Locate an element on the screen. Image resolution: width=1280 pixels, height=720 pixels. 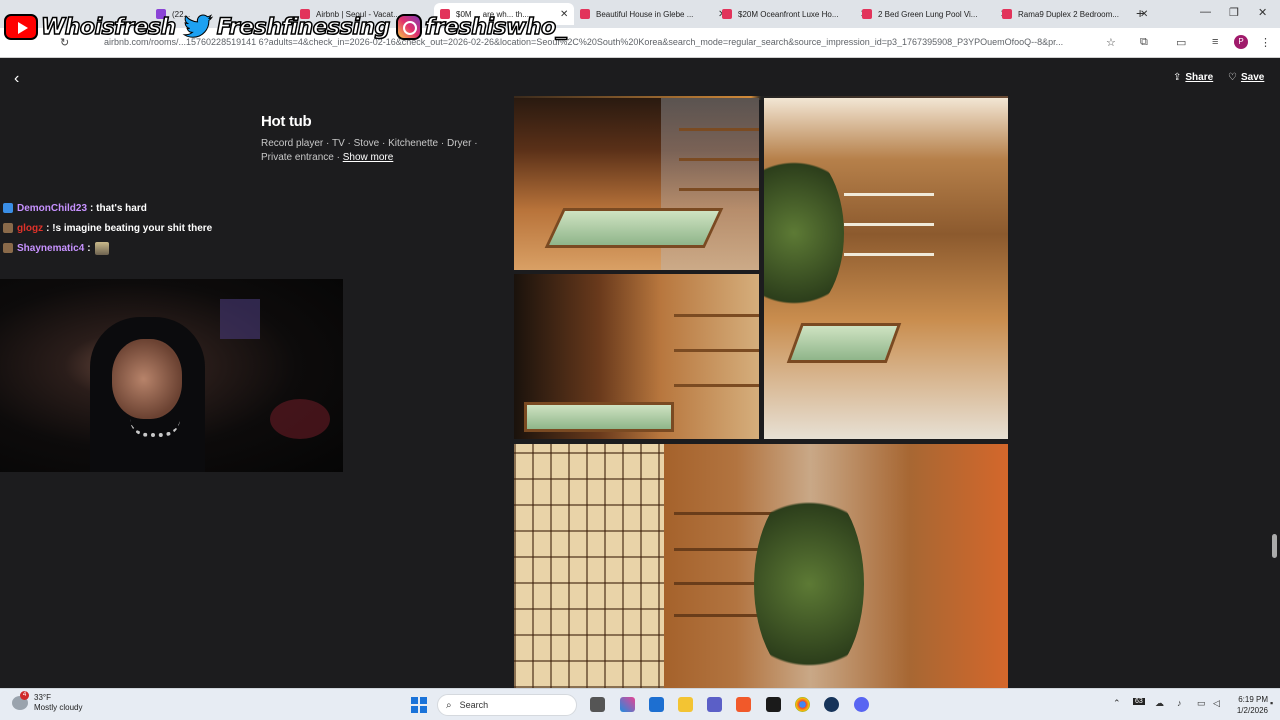
windows-start-icon is located at coordinates (419, 705).